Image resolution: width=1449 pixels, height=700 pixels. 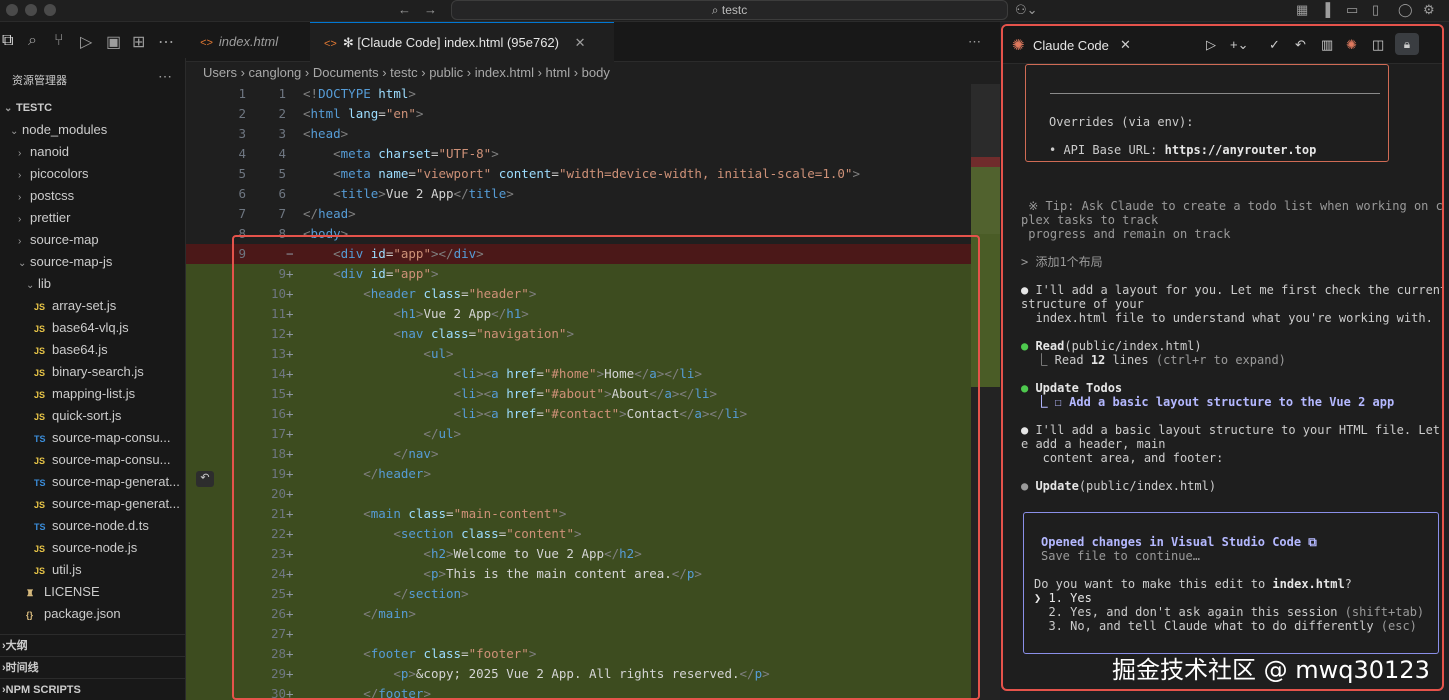 What do you see at coordinates (1274, 45) in the screenshot?
I see `accept-check-icon: ✓` at bounding box center [1274, 45].